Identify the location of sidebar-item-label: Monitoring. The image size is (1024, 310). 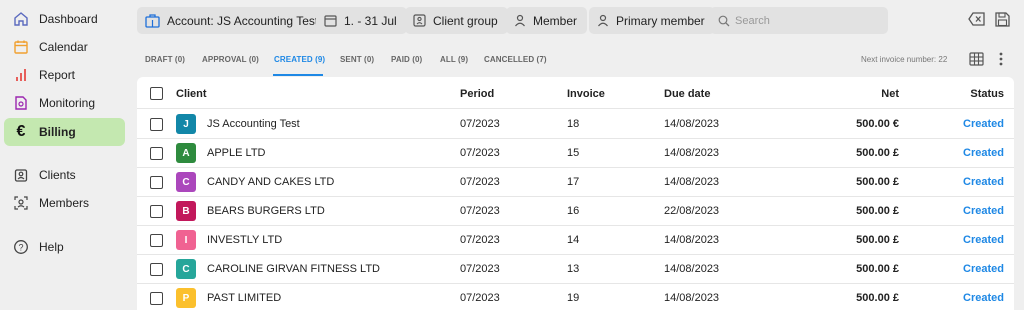
(67, 103).